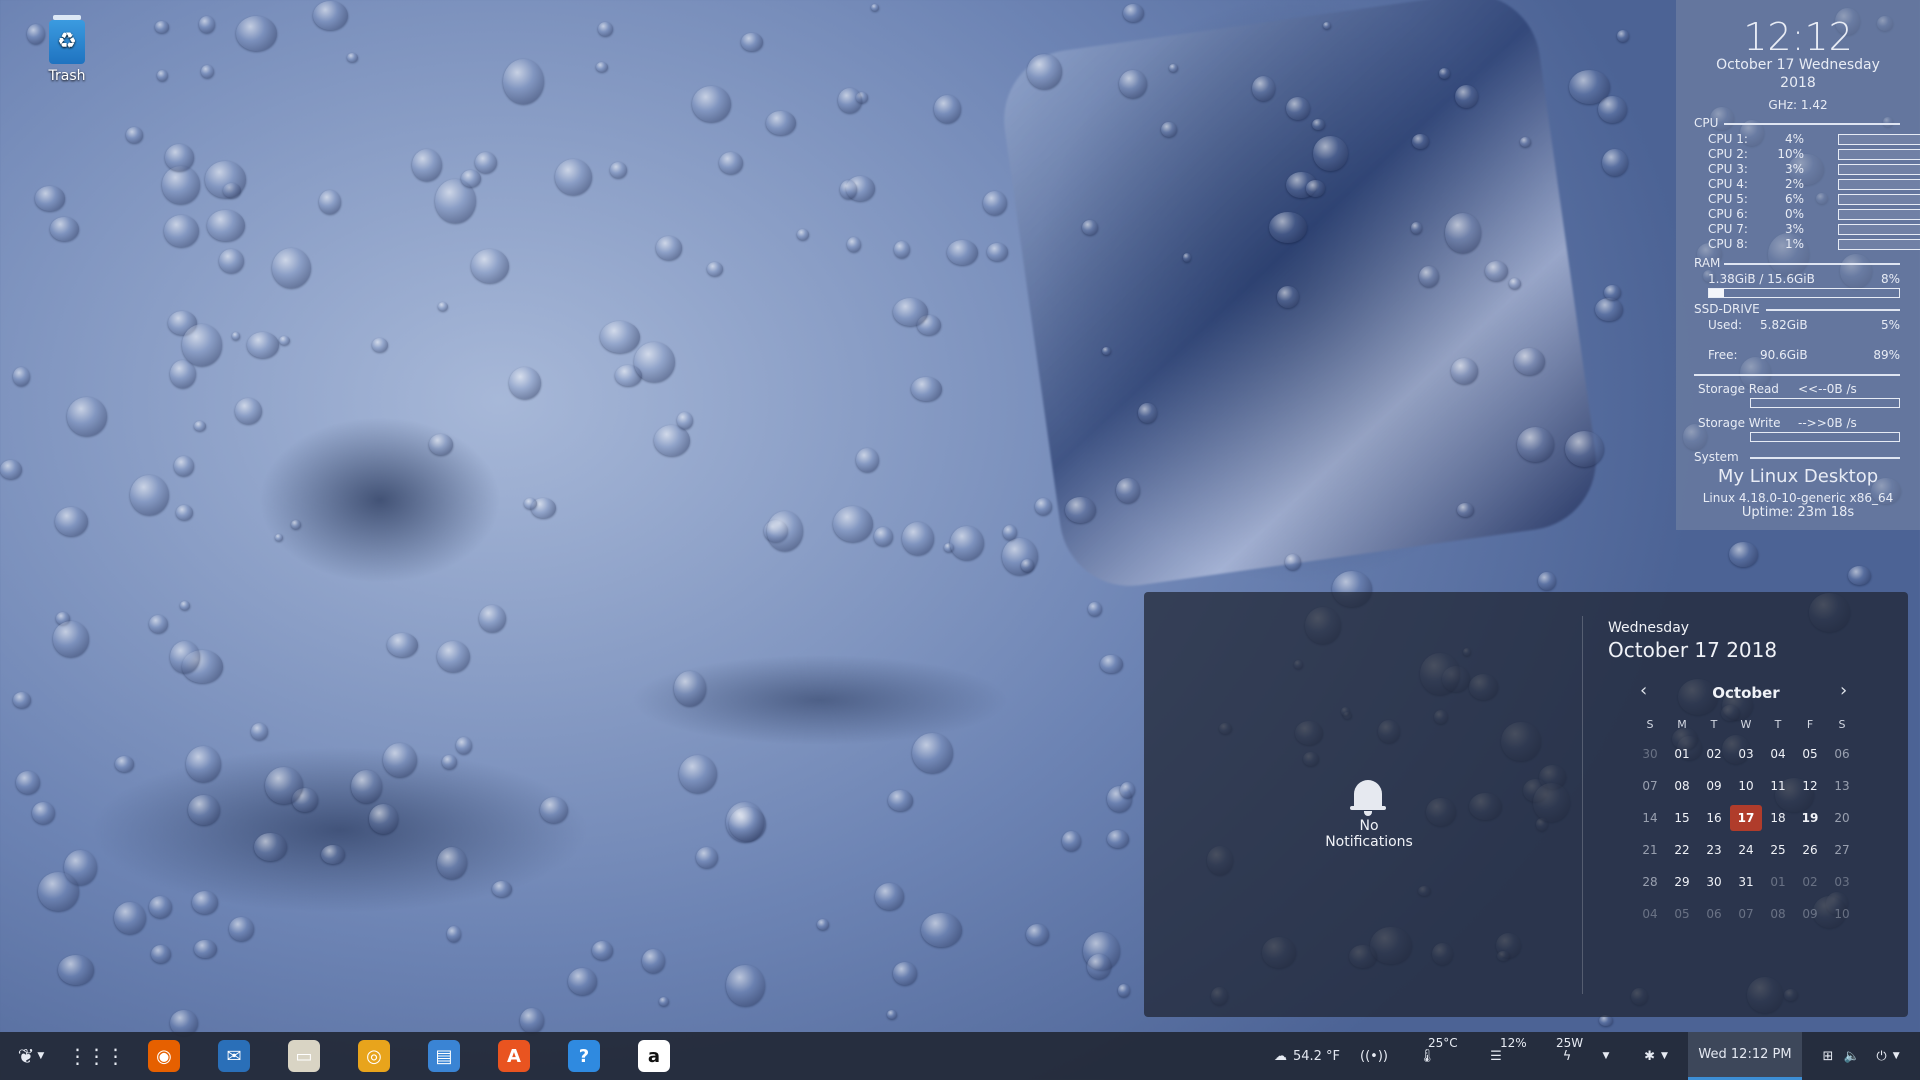 The width and height of the screenshot is (1920, 1080). Describe the element at coordinates (1682, 818) in the screenshot. I see `calendar-day: 15` at that location.